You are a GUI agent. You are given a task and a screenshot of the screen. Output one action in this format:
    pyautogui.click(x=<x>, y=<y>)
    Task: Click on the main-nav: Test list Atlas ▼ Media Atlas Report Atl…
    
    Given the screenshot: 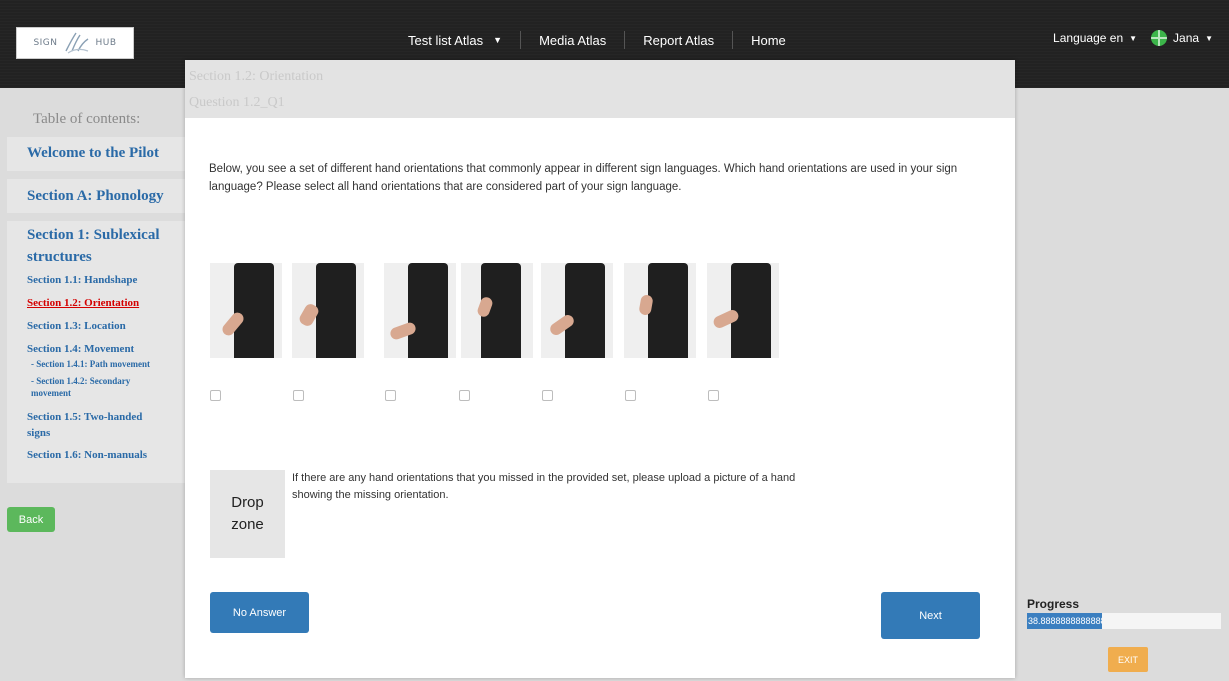 What is the action you would take?
    pyautogui.click(x=597, y=40)
    